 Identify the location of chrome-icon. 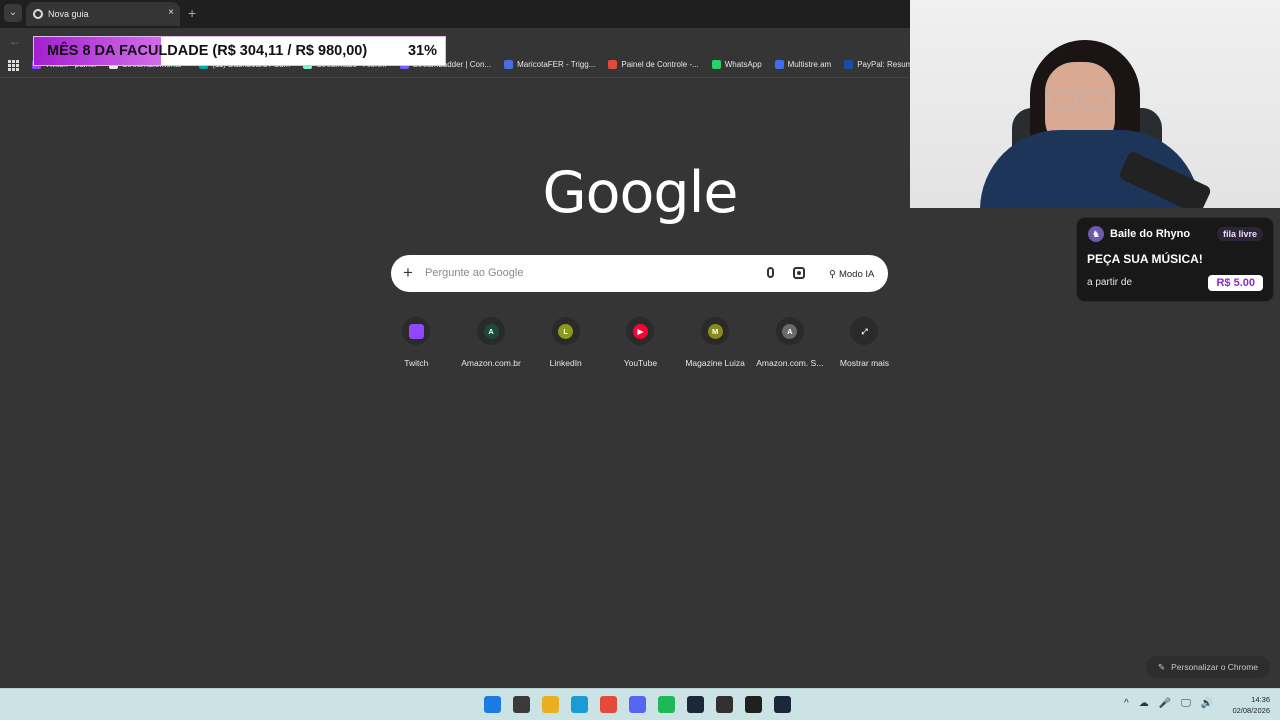
(608, 704).